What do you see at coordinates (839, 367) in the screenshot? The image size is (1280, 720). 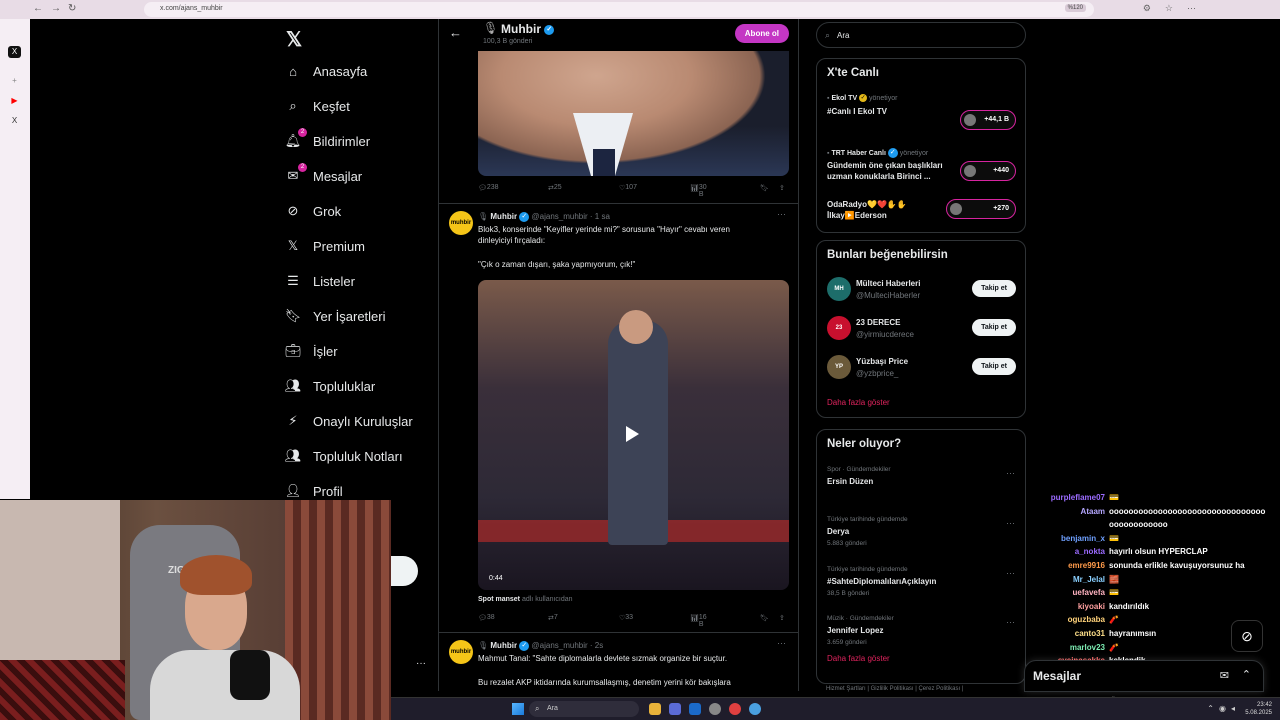 I see `avatar: YP` at bounding box center [839, 367].